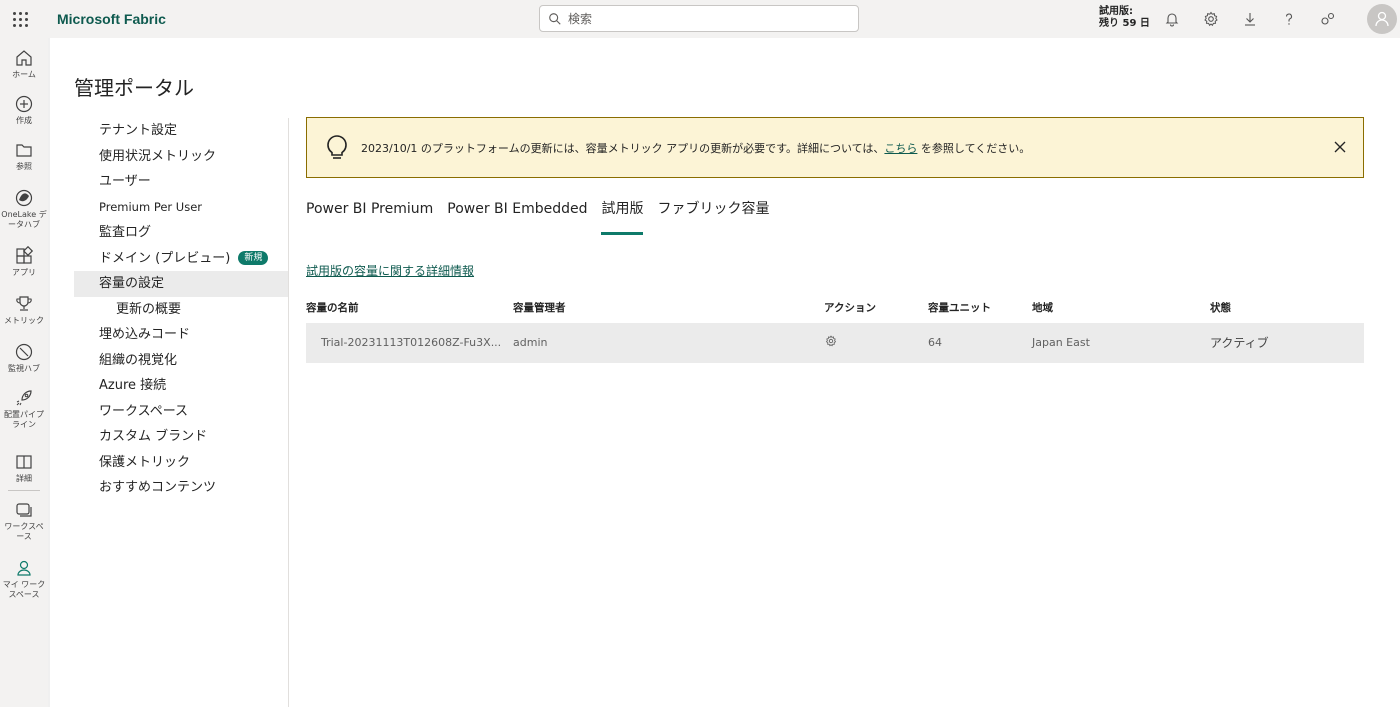 The height and width of the screenshot is (707, 1400). Describe the element at coordinates (24, 104) in the screenshot. I see `create-icon` at that location.